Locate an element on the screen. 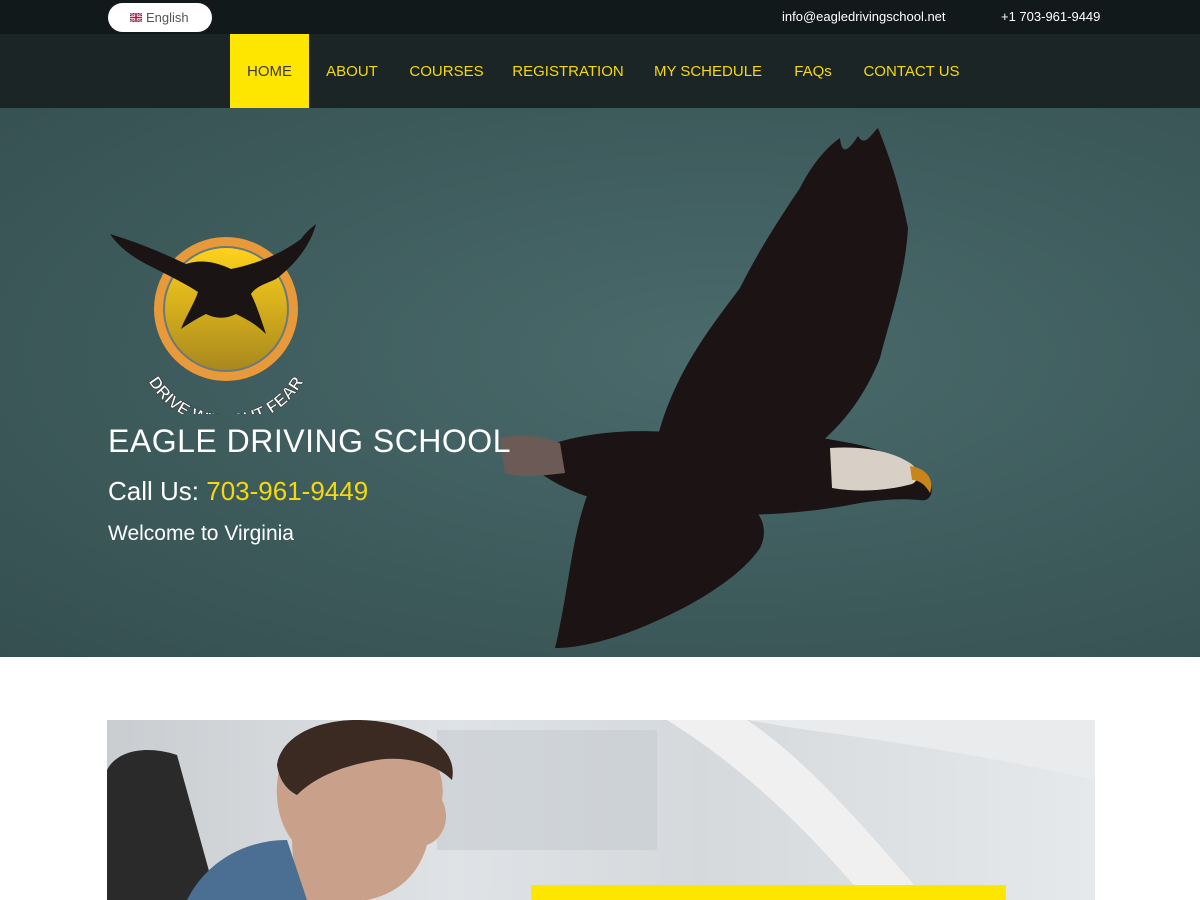 The width and height of the screenshot is (1200, 900). nav-registration: REGISTRATION is located at coordinates (568, 71).